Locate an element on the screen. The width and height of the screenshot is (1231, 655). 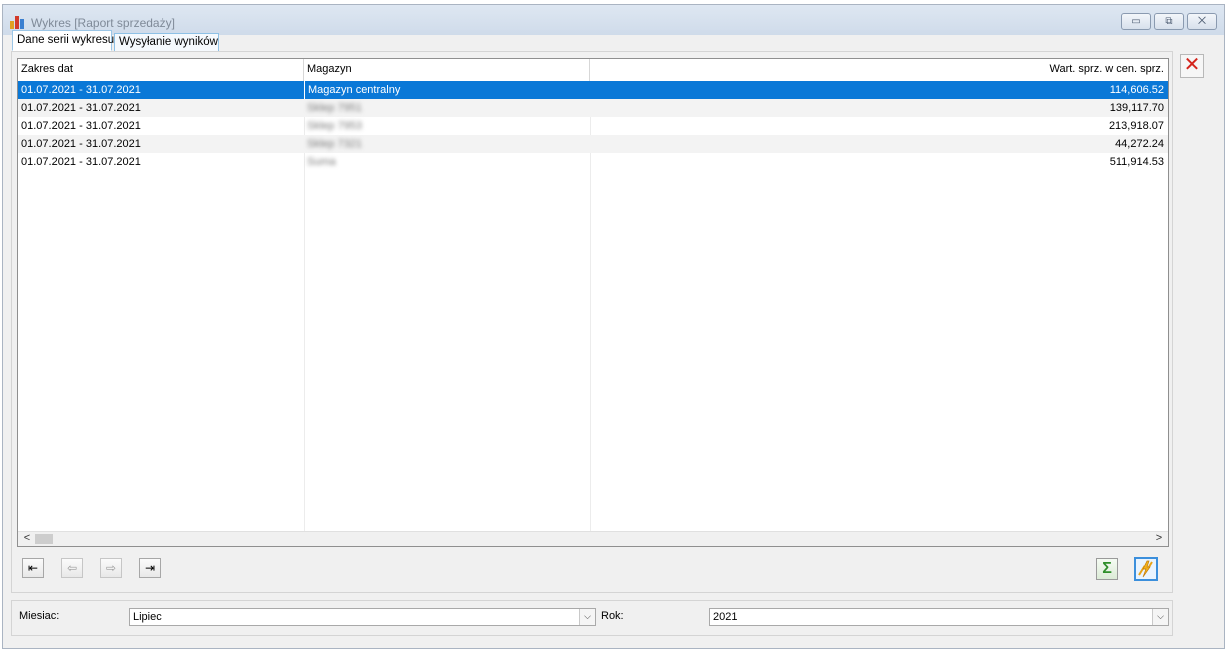
column-header-date-range: Zakres dat is located at coordinates (161, 70).